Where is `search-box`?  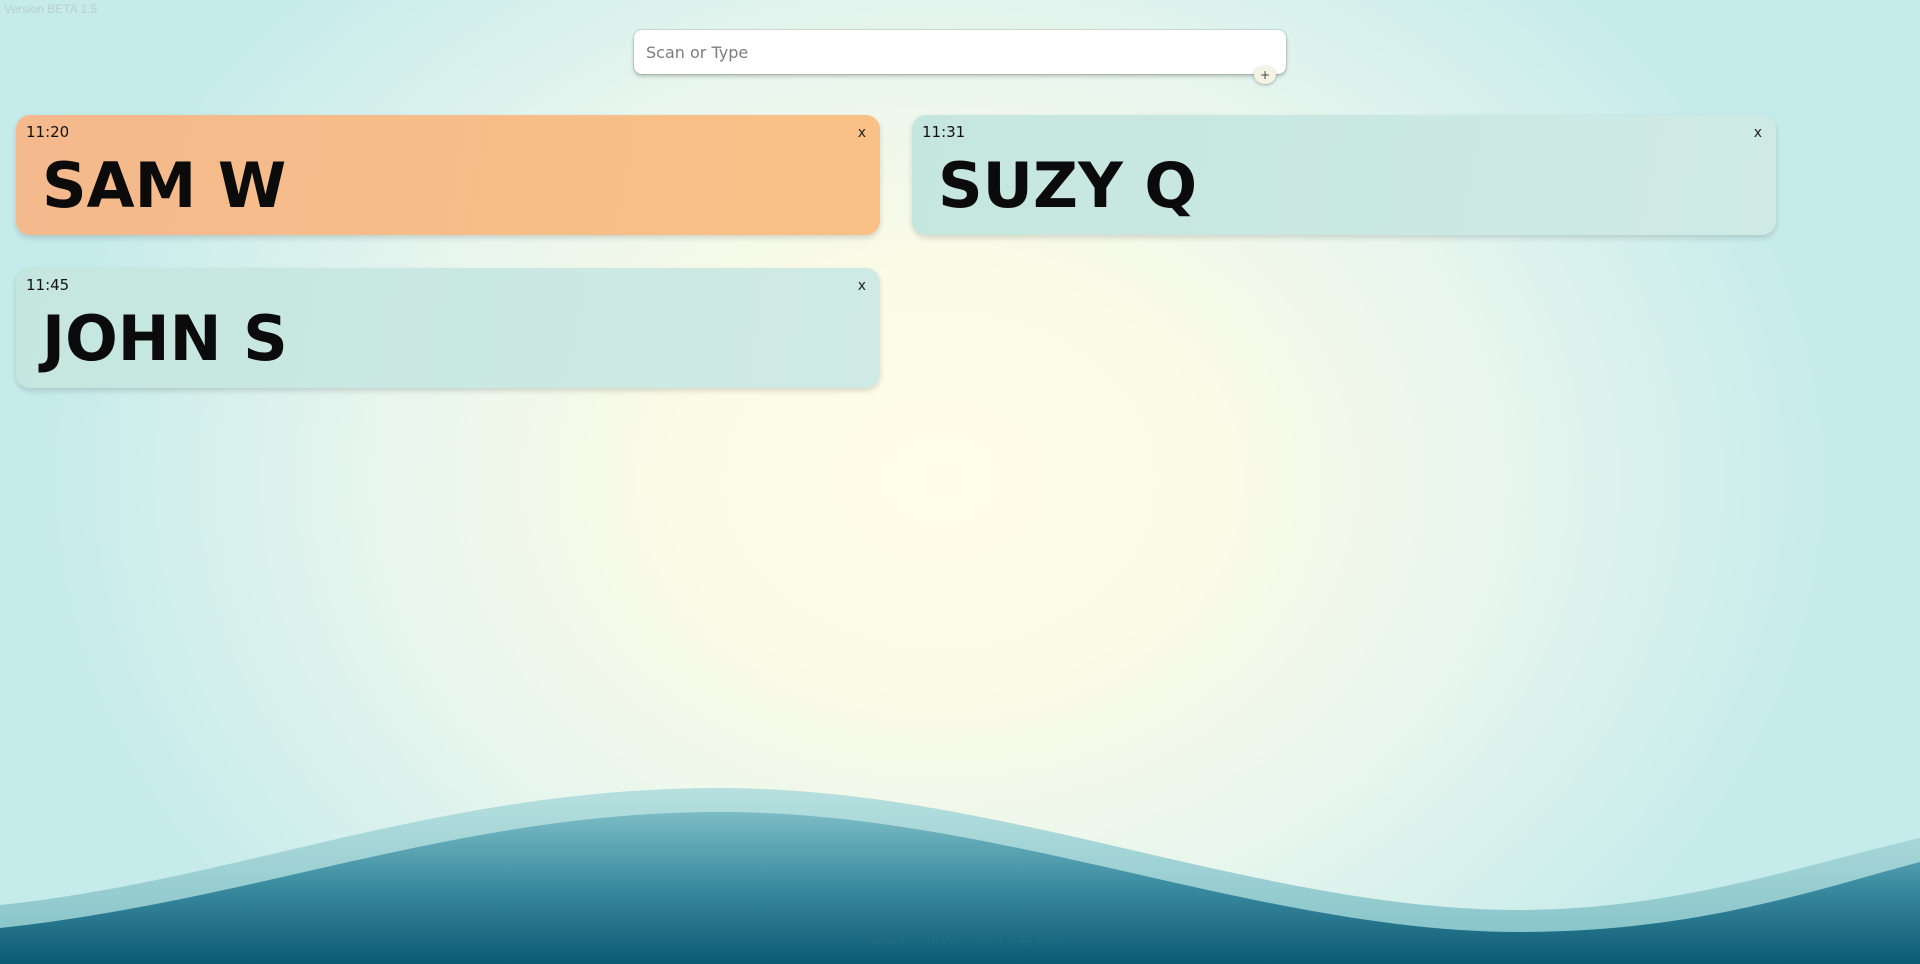 search-box is located at coordinates (960, 52).